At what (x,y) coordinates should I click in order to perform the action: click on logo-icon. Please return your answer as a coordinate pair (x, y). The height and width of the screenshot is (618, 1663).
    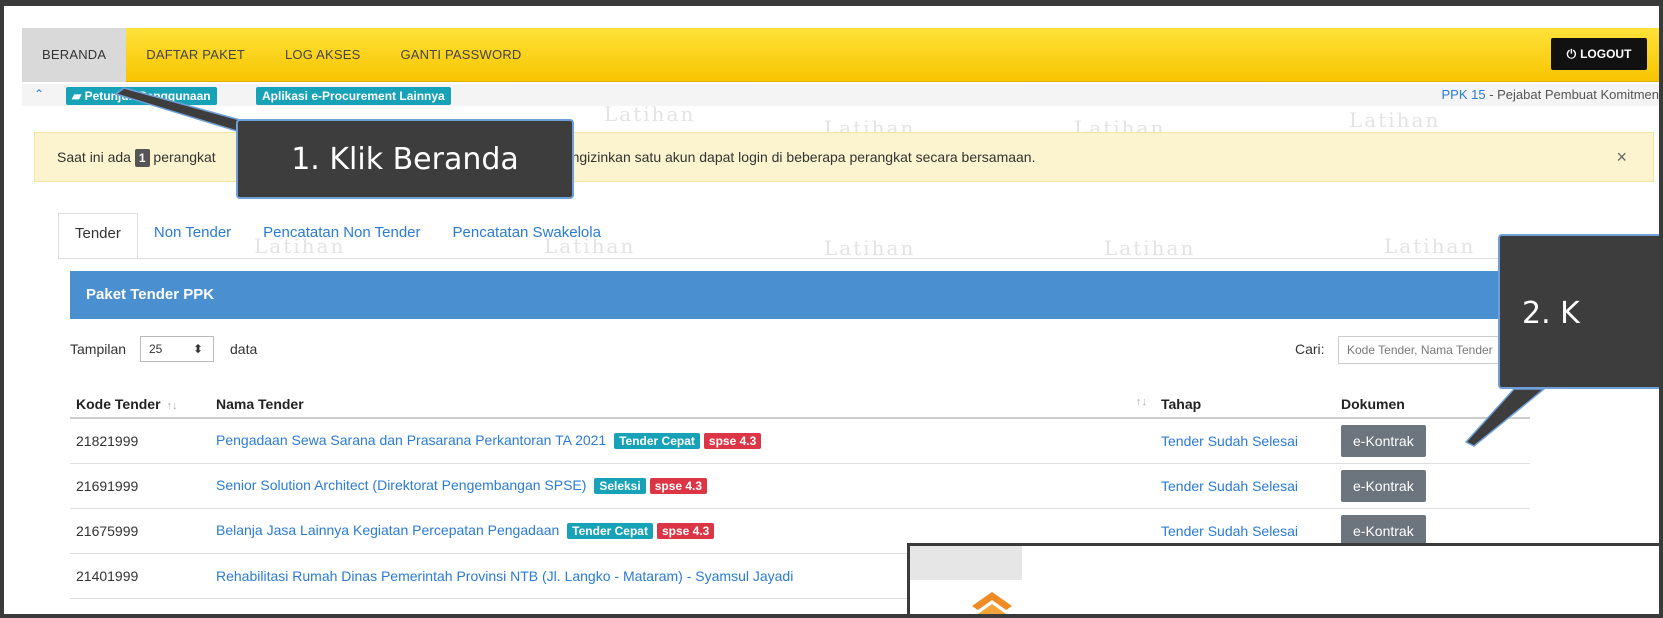
    Looking at the image, I should click on (992, 603).